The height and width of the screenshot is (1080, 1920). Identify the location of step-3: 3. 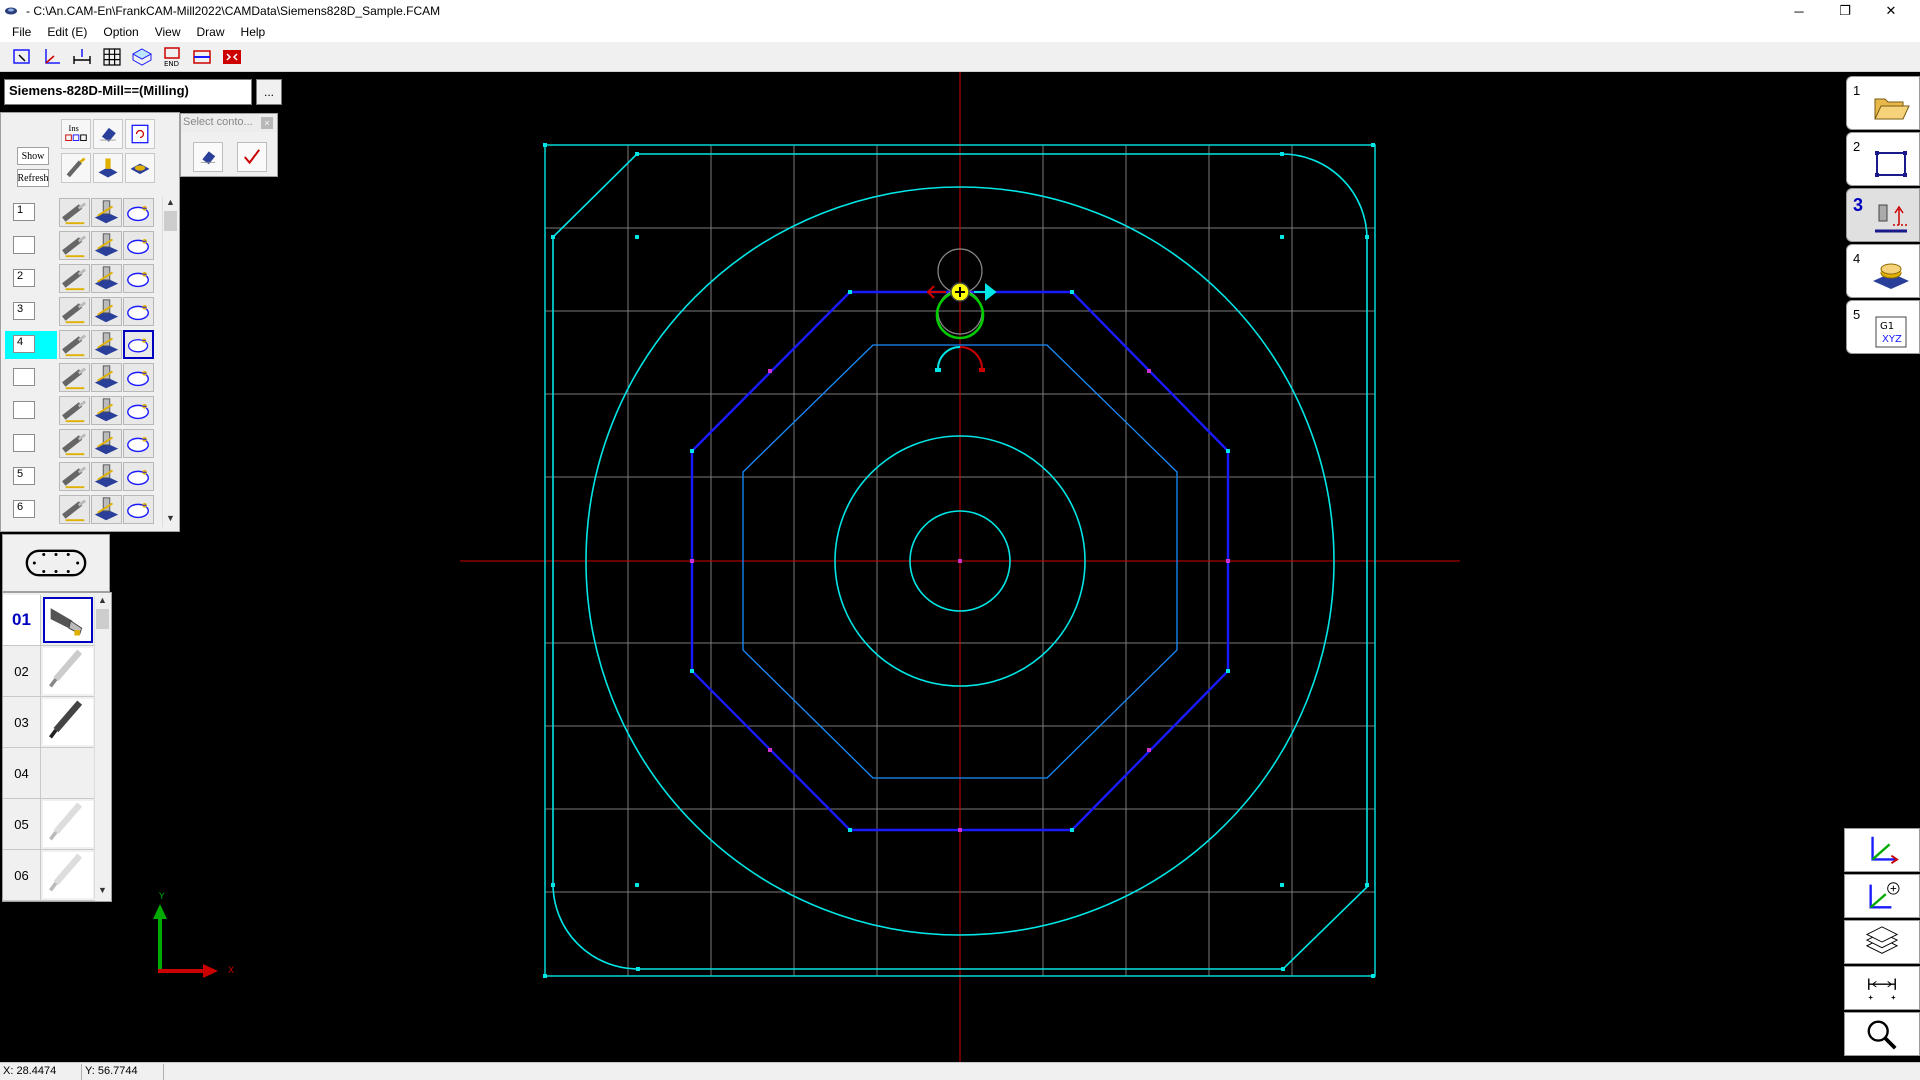
(1883, 215).